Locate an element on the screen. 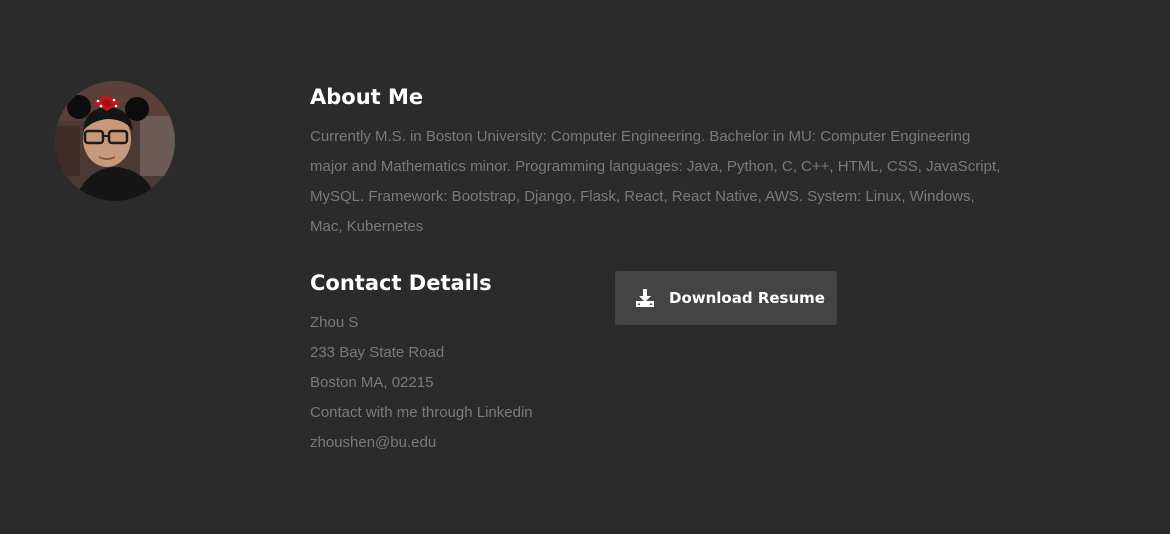 This screenshot has height=534, width=1170. download-resume-button: Download Resume is located at coordinates (726, 298).